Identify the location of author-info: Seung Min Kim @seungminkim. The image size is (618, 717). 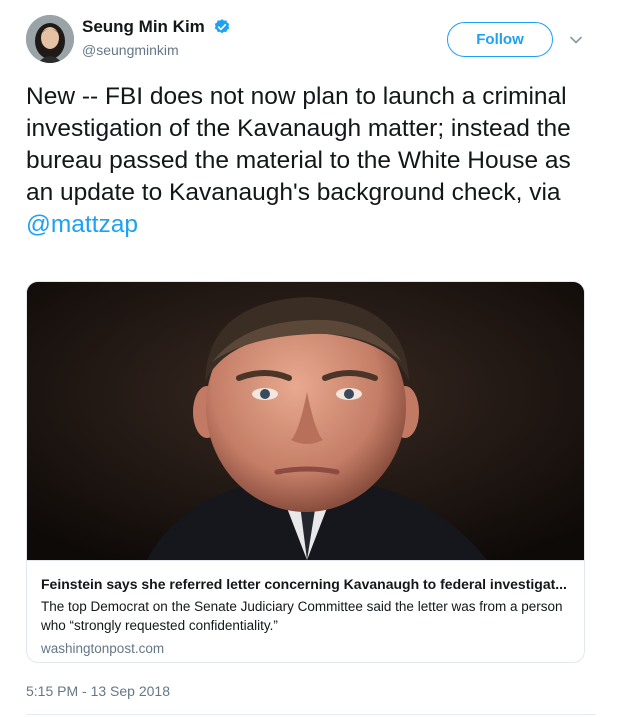
(156, 37).